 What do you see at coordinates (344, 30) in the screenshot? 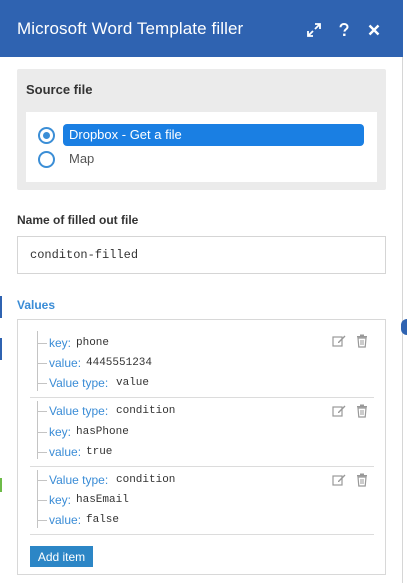
I see `help-icon` at bounding box center [344, 30].